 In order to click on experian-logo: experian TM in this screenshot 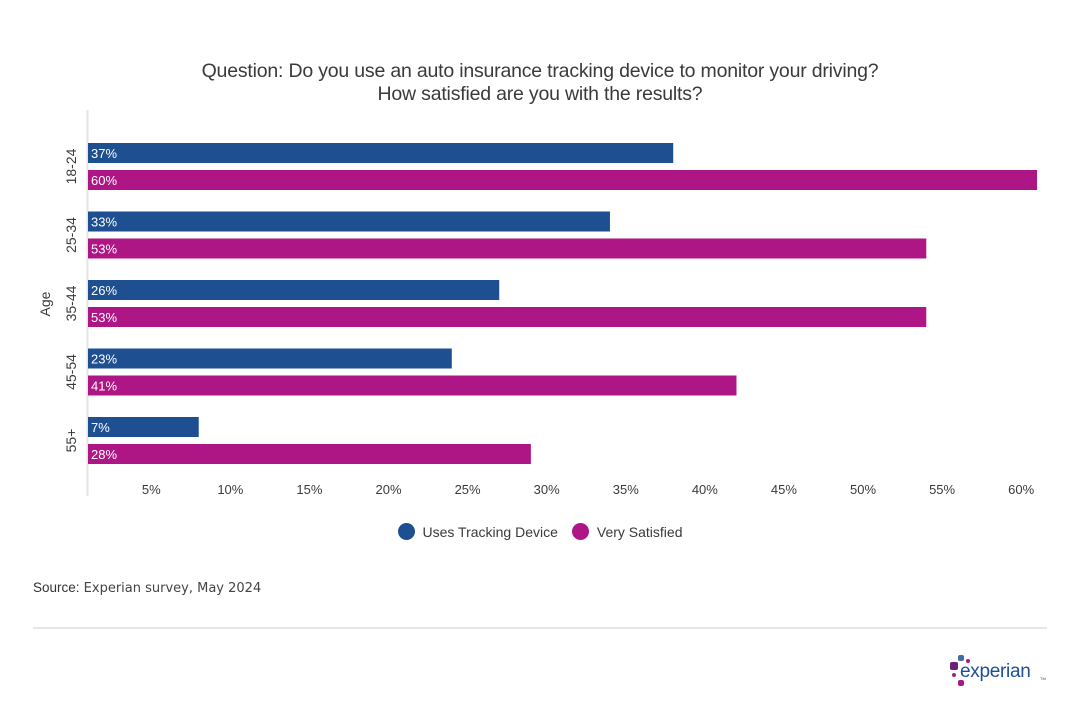, I will do `click(996, 673)`.